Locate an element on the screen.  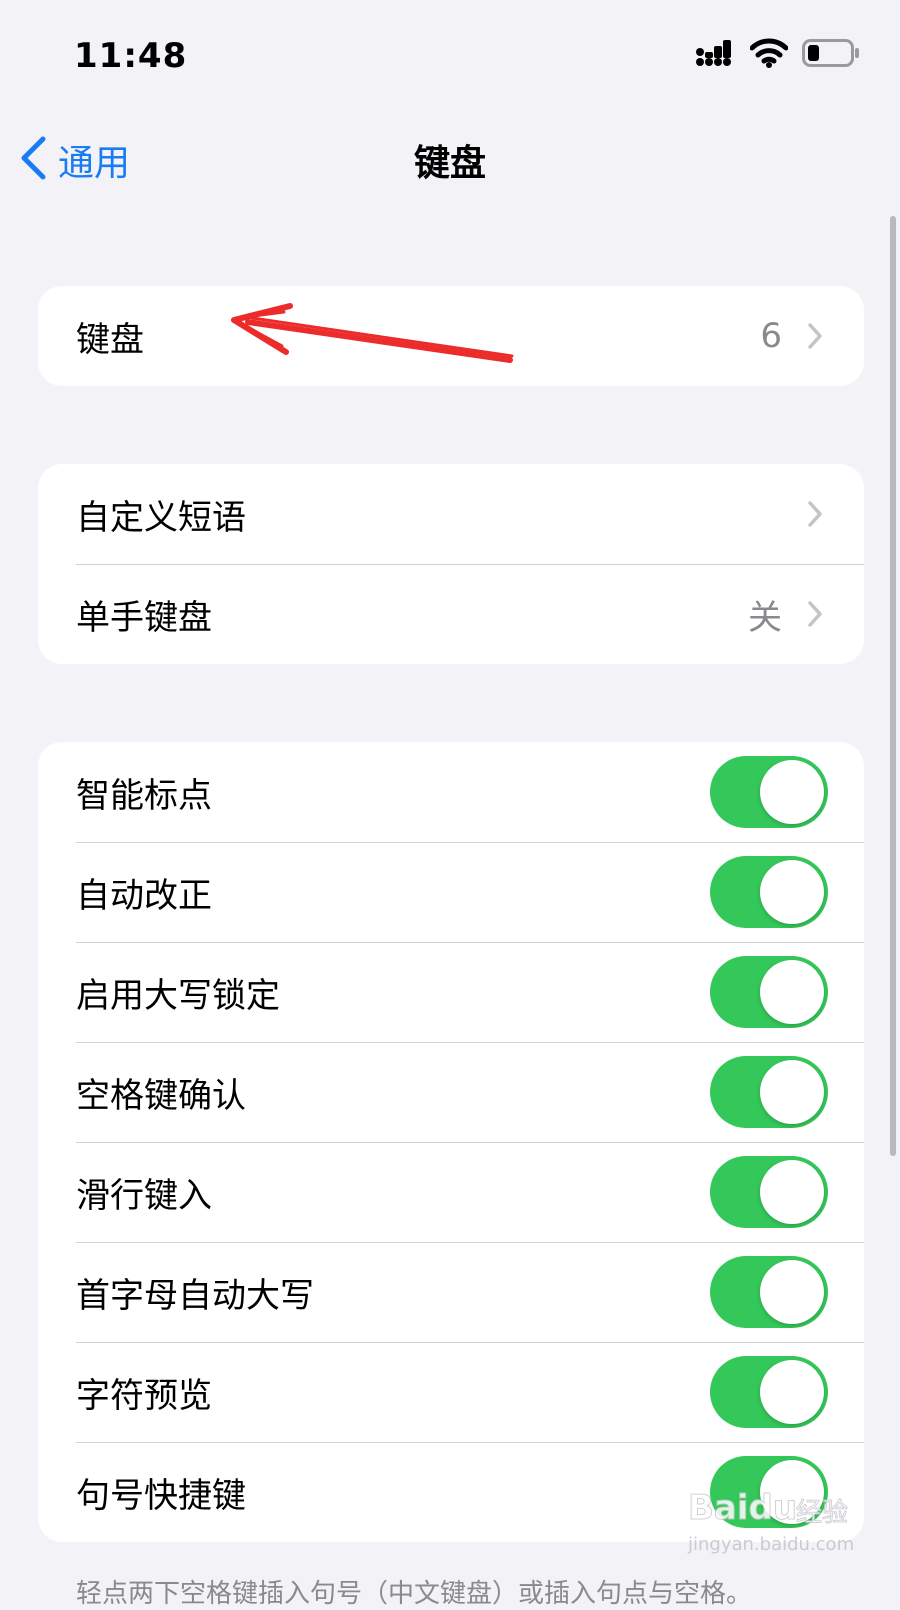
keyboards-row: 键盘 6 is located at coordinates (451, 336).